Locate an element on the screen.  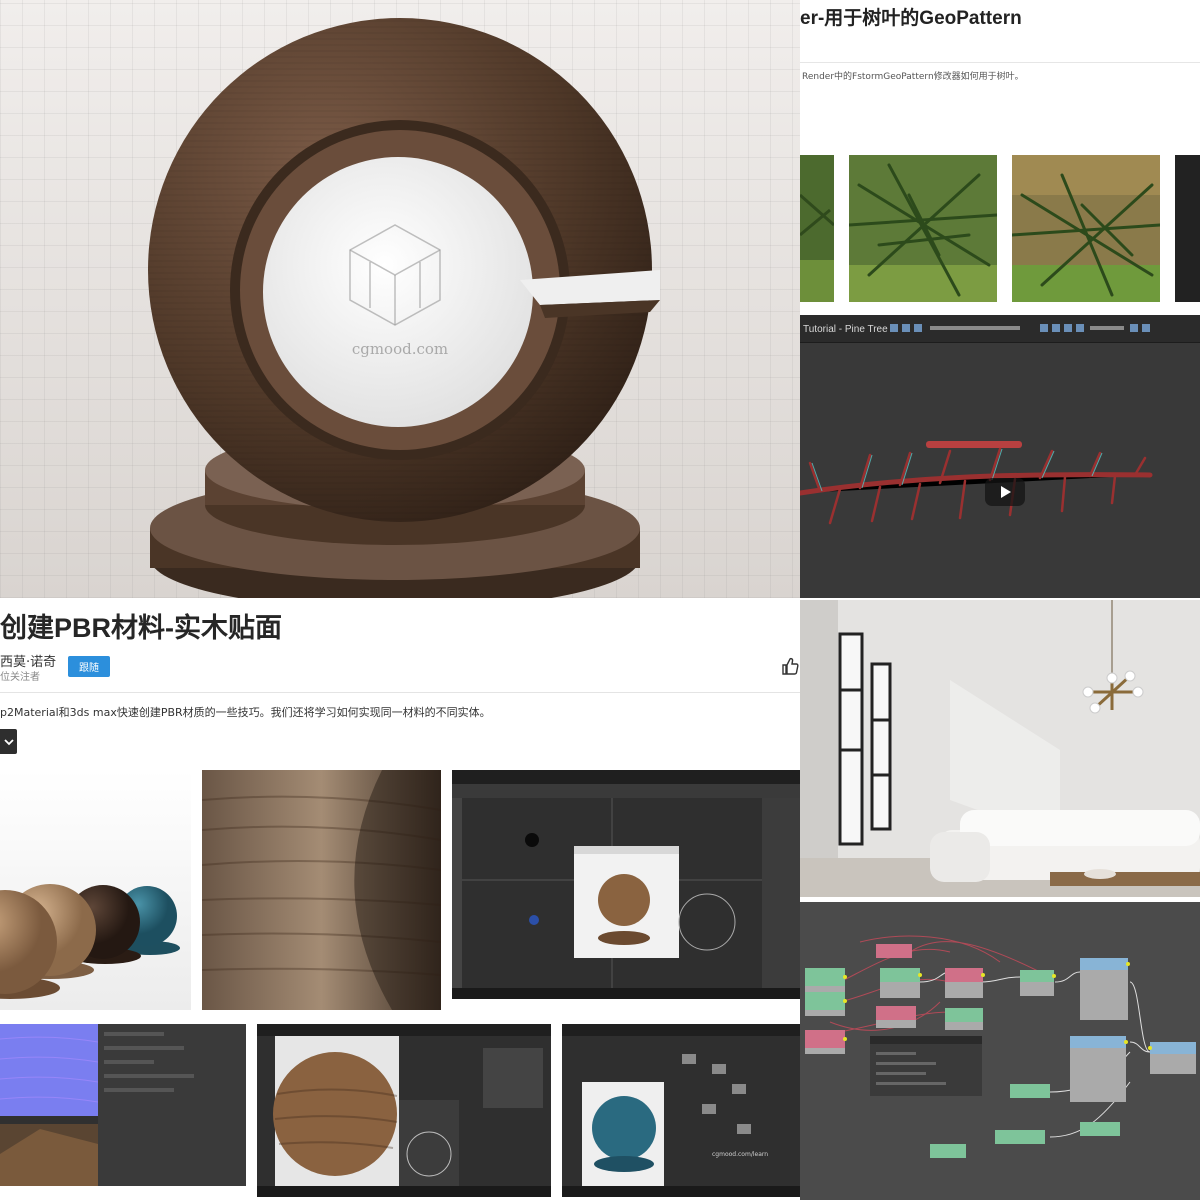
play-icon is located at coordinates (1006, 492).